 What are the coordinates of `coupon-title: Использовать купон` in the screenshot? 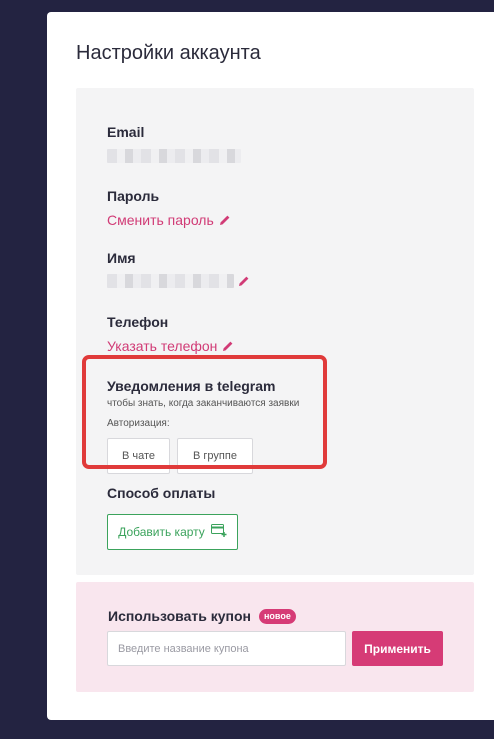 It's located at (179, 616).